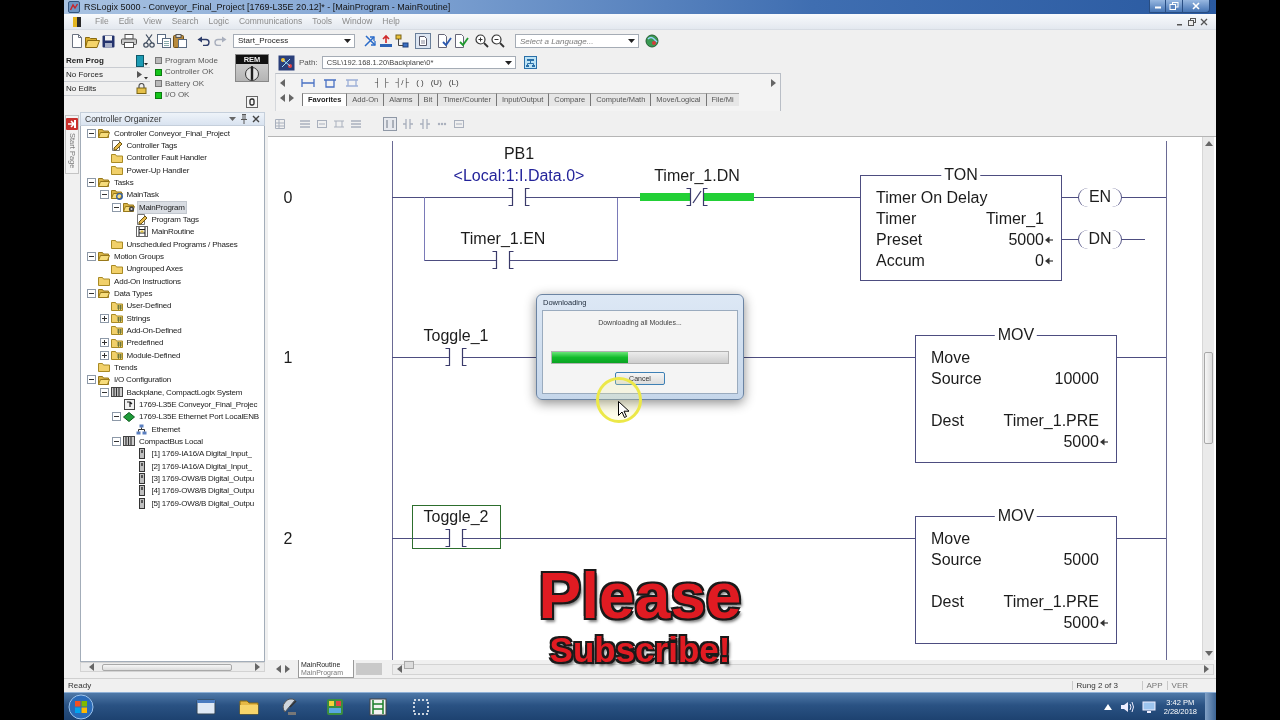 The width and height of the screenshot is (1280, 720). What do you see at coordinates (330, 83) in the screenshot?
I see `branch-icon` at bounding box center [330, 83].